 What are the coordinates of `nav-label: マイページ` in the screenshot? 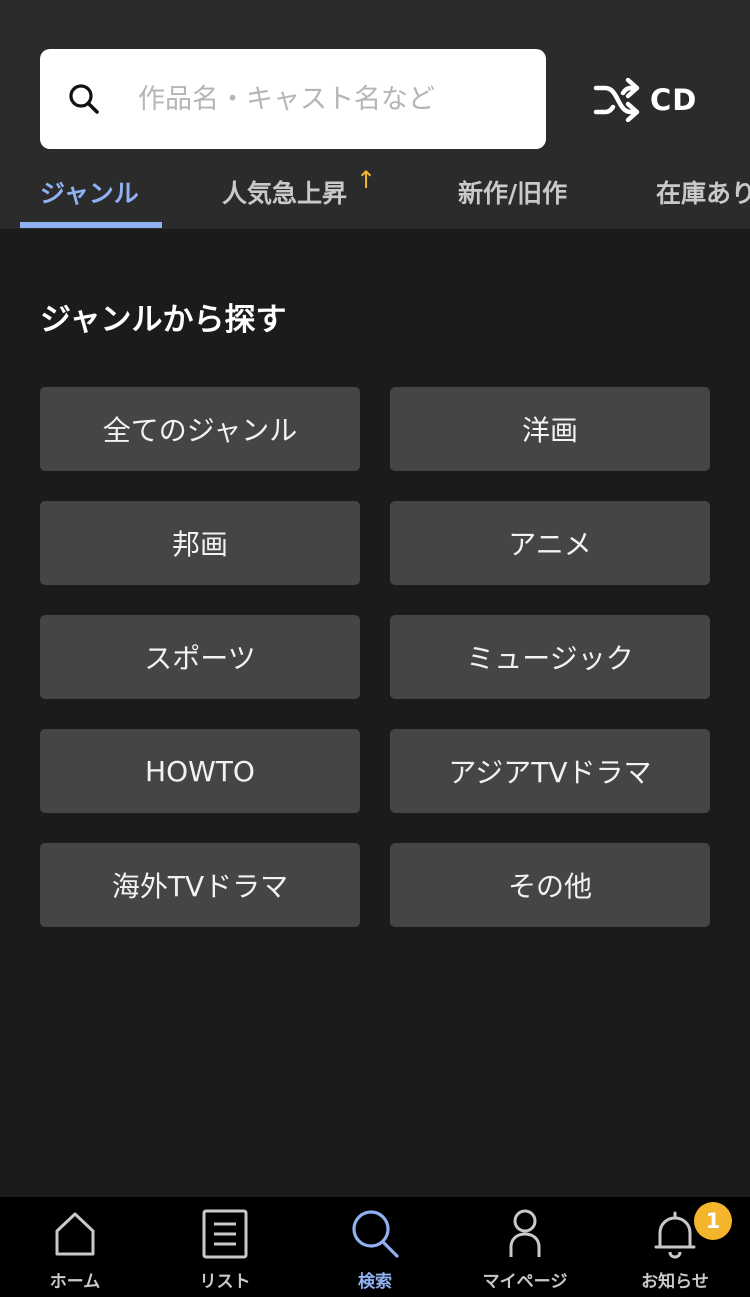 It's located at (525, 1282).